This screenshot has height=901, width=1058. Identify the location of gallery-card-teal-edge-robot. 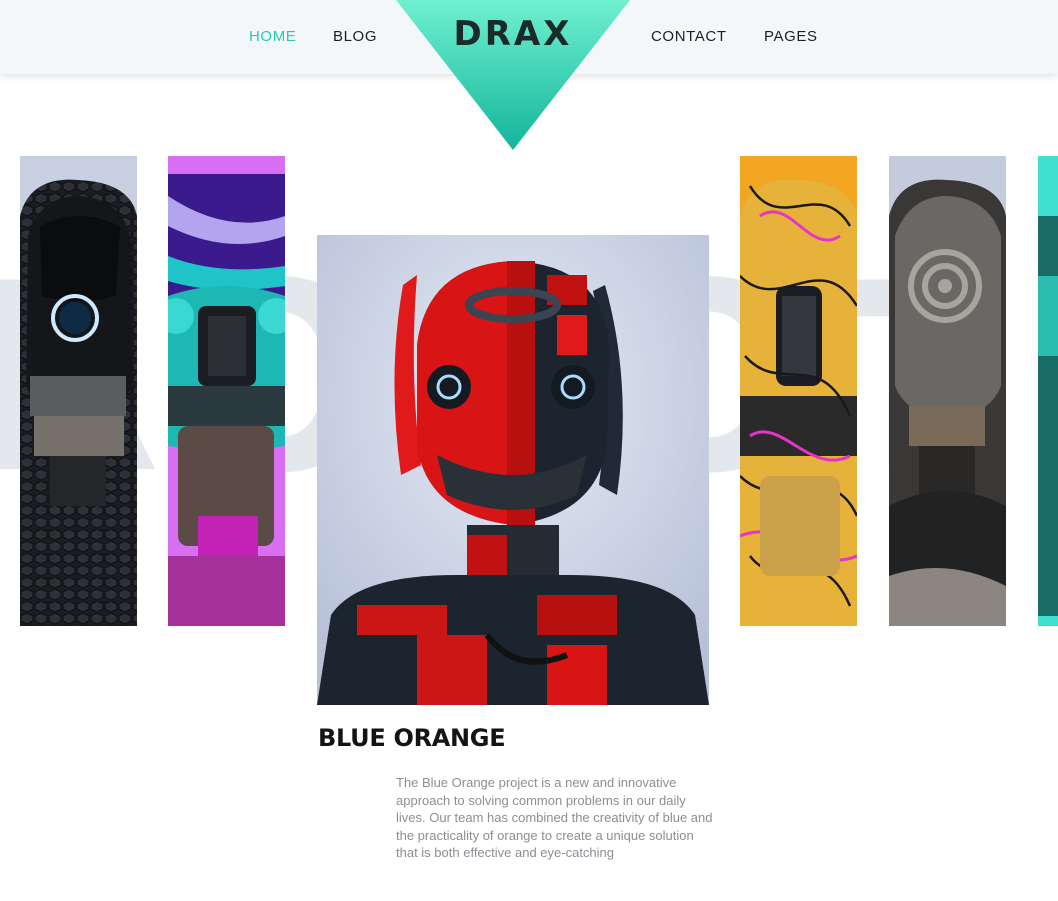
(1048, 391).